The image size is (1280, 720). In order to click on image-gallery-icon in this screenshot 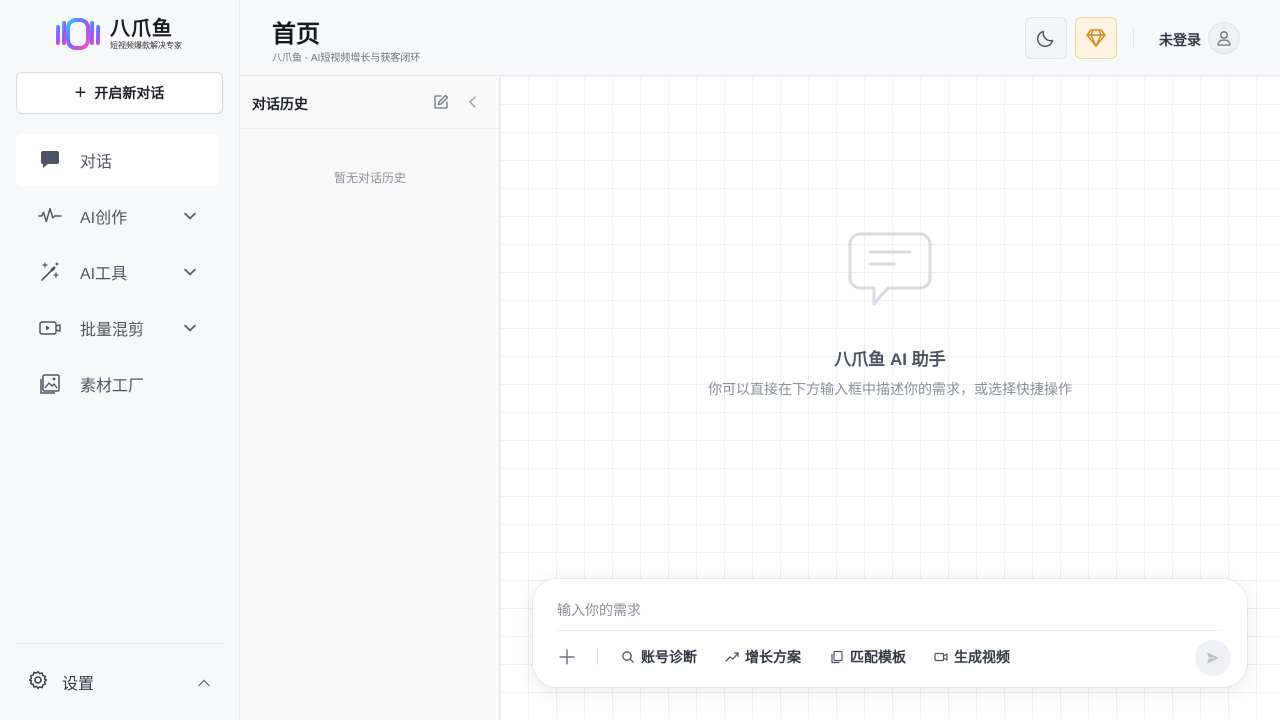, I will do `click(50, 384)`.